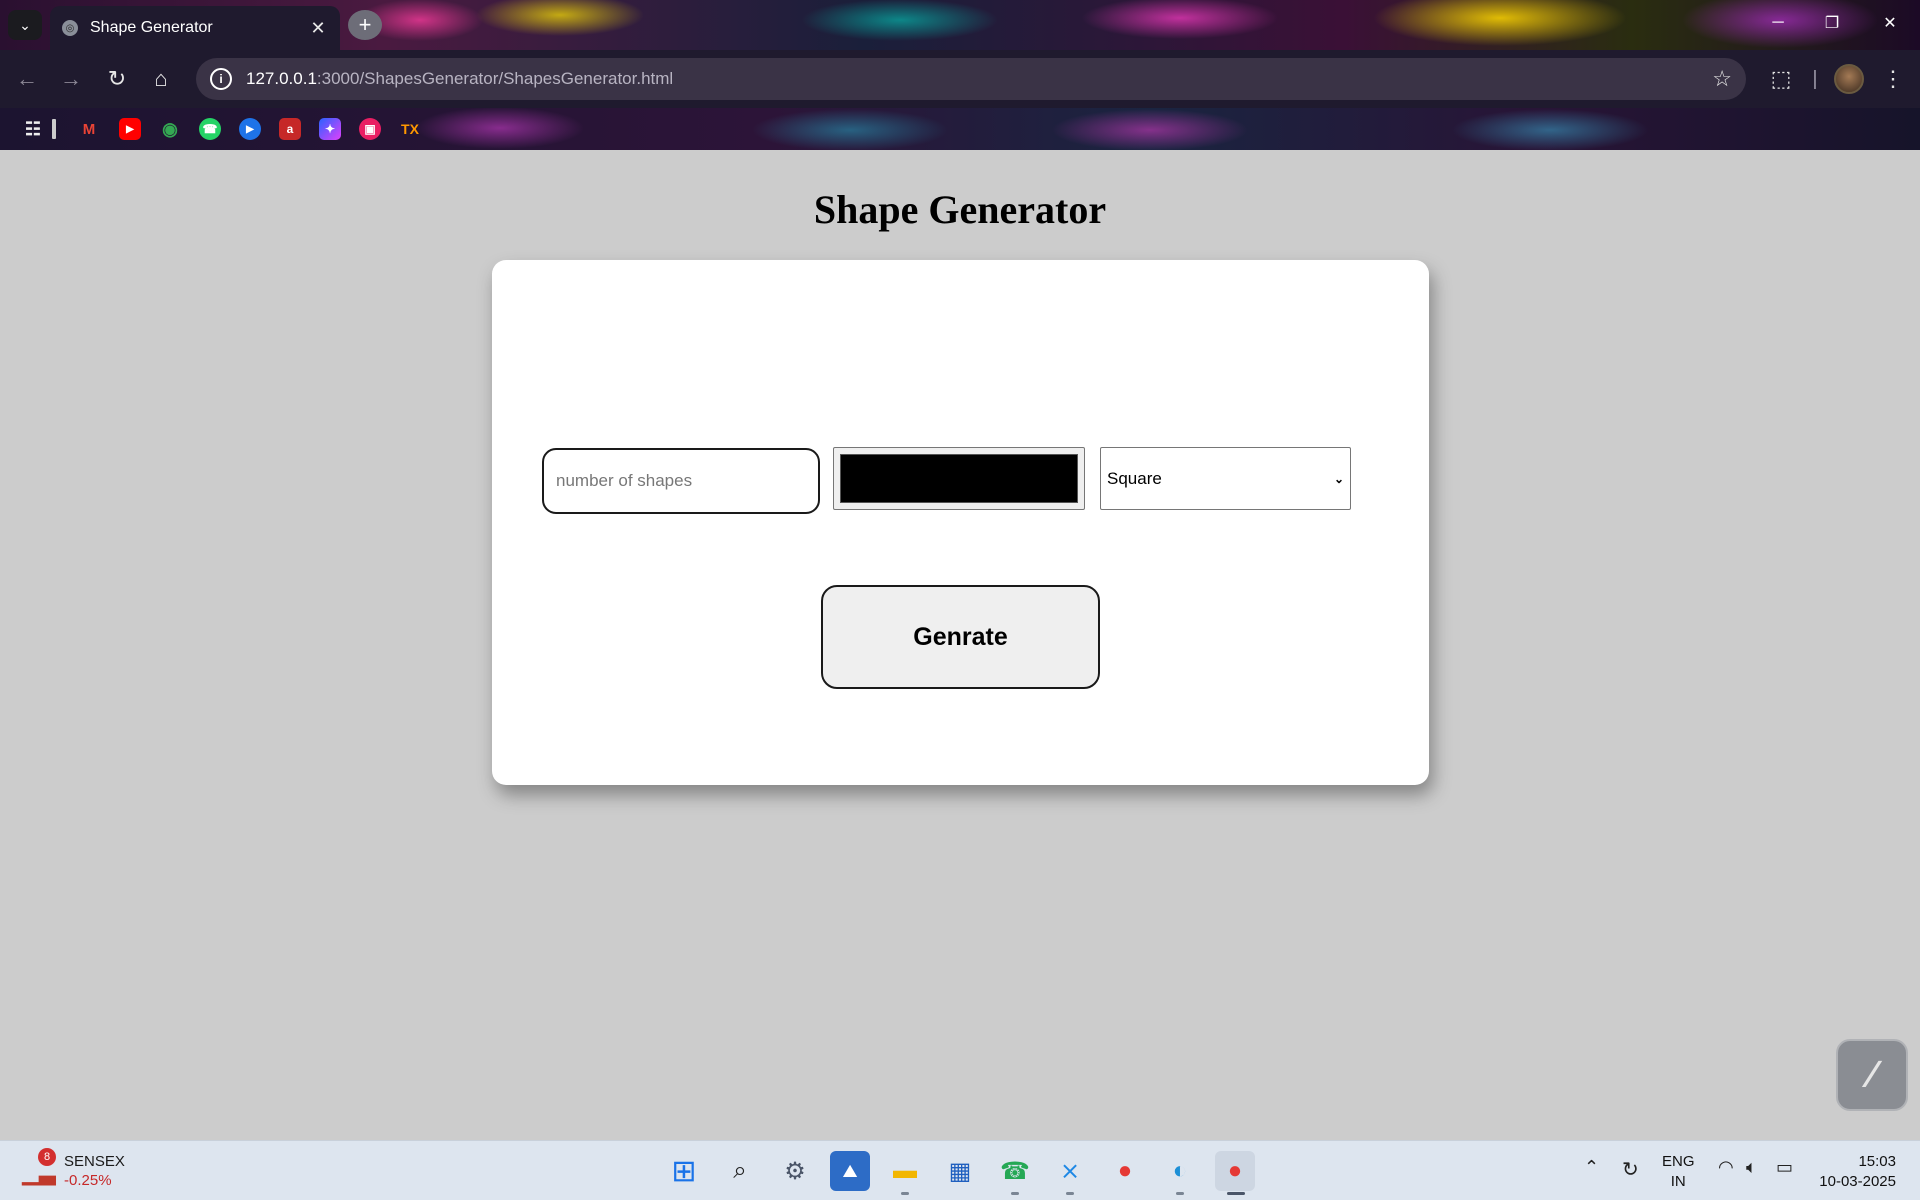  Describe the element at coordinates (71, 79) in the screenshot. I see `forward-icon: →` at that location.